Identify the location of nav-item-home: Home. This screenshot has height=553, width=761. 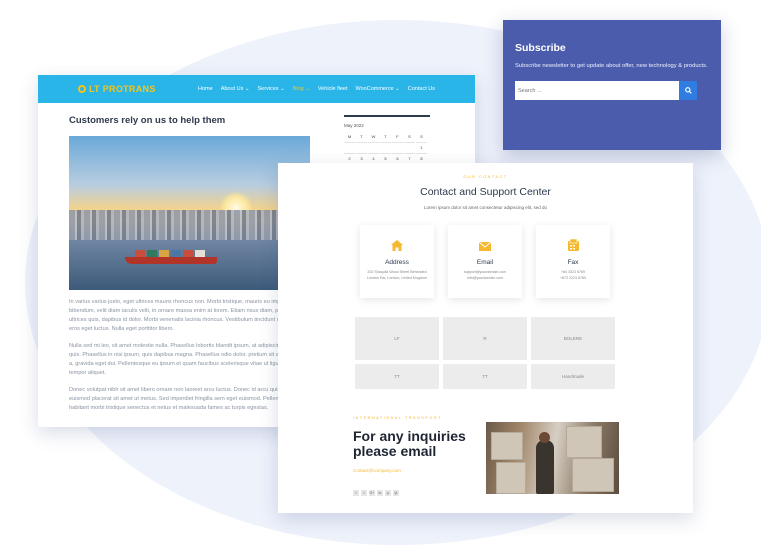
(205, 89).